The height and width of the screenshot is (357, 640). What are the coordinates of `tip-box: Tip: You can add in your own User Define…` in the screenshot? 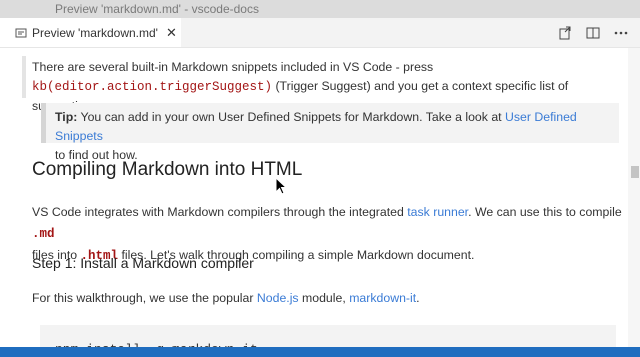 It's located at (330, 132).